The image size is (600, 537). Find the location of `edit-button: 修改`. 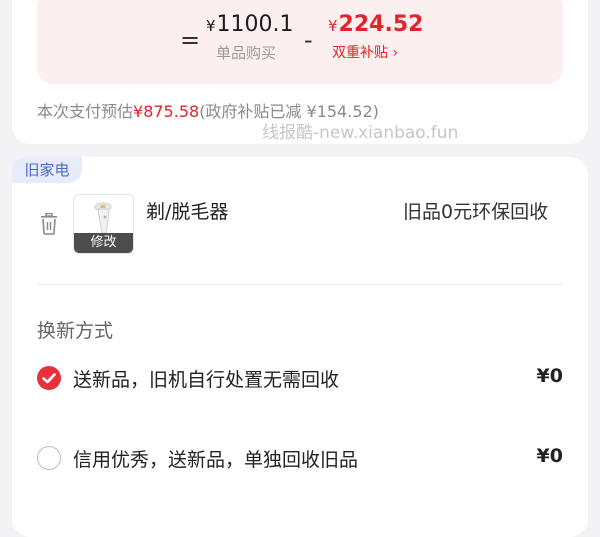

edit-button: 修改 is located at coordinates (103, 243).